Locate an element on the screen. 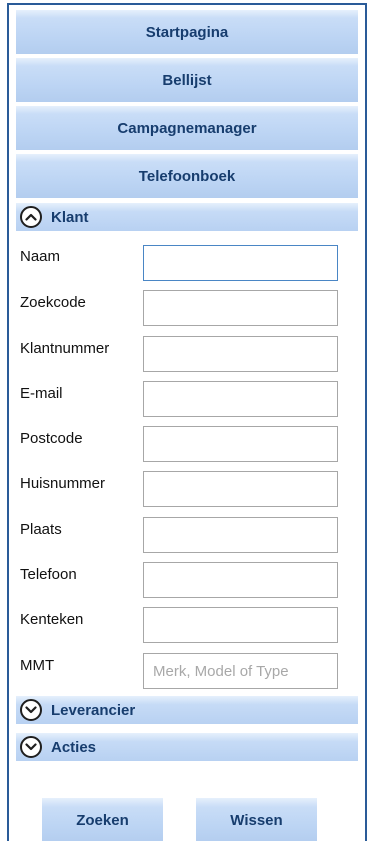 This screenshot has width=369, height=841. chevron-up-icon is located at coordinates (31, 217).